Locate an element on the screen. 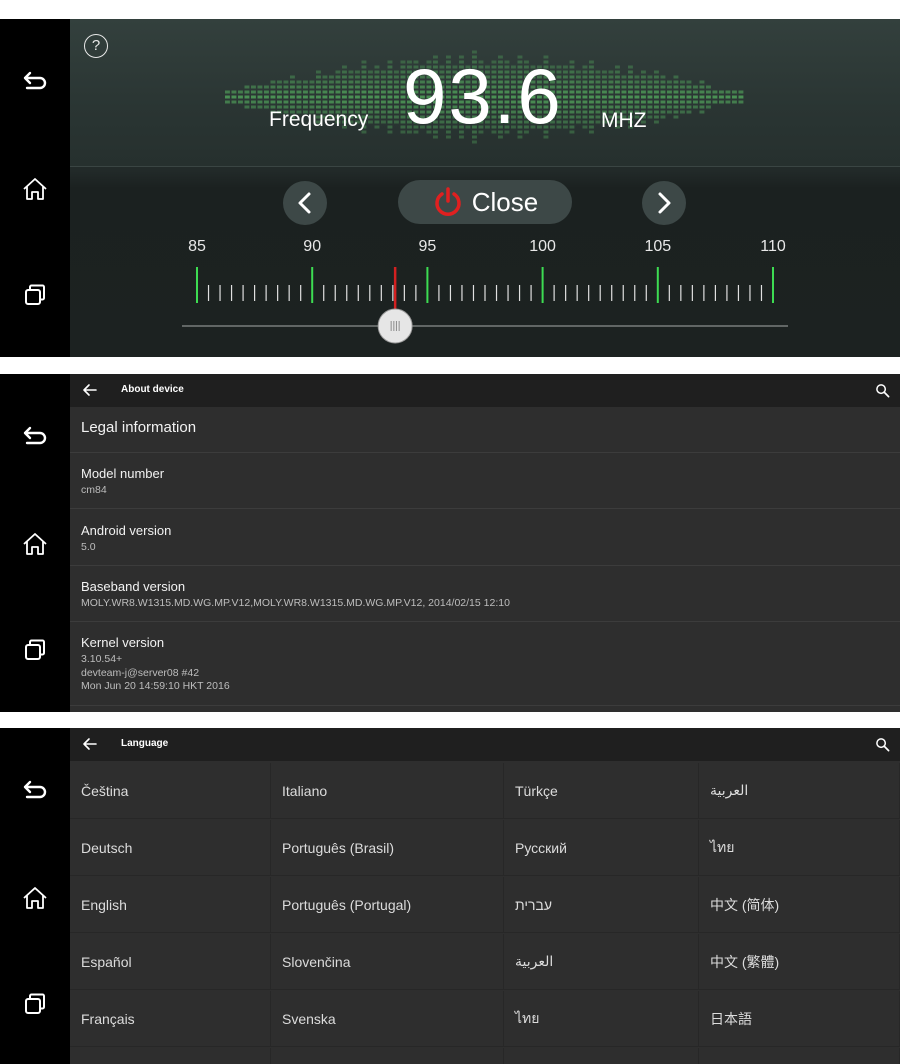 The image size is (900, 1064). language-option: 日本語 is located at coordinates (799, 1019).